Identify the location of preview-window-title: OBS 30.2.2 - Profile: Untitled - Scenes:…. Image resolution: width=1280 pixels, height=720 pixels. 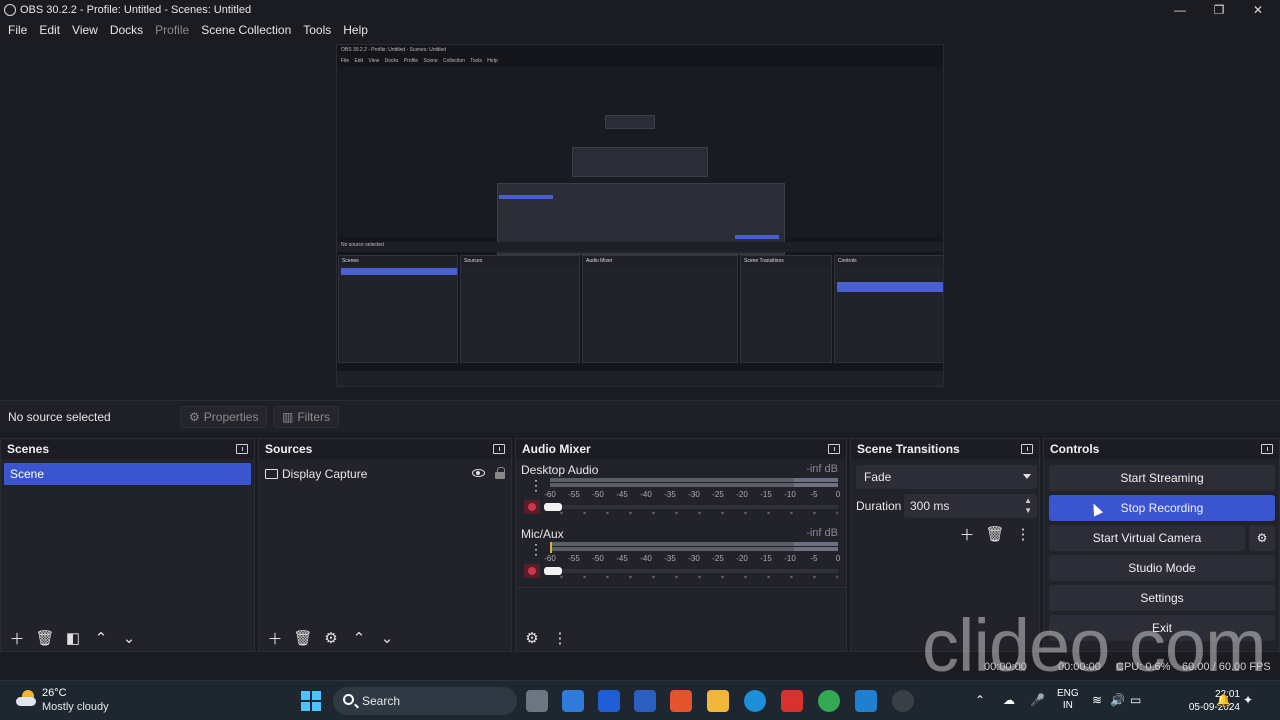
(394, 50).